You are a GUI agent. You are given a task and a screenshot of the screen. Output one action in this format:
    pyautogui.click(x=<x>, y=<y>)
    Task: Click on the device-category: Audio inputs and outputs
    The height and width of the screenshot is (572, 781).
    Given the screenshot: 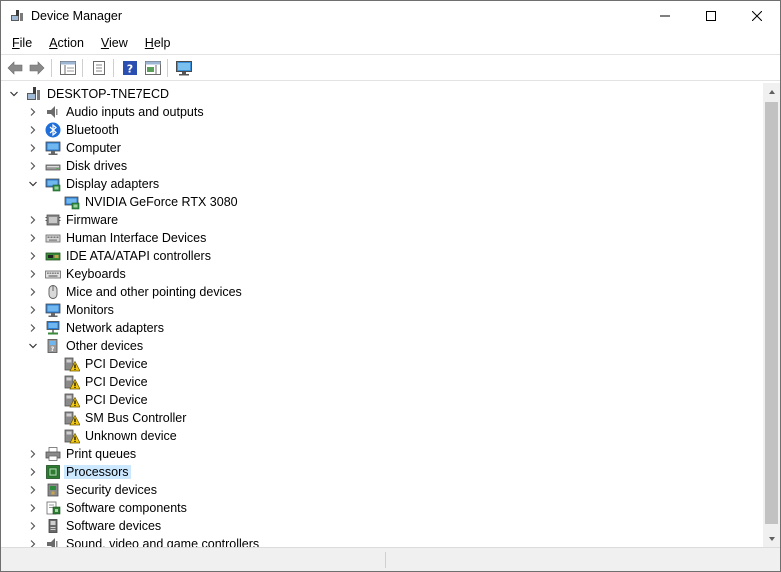 What is the action you would take?
    pyautogui.click(x=382, y=112)
    